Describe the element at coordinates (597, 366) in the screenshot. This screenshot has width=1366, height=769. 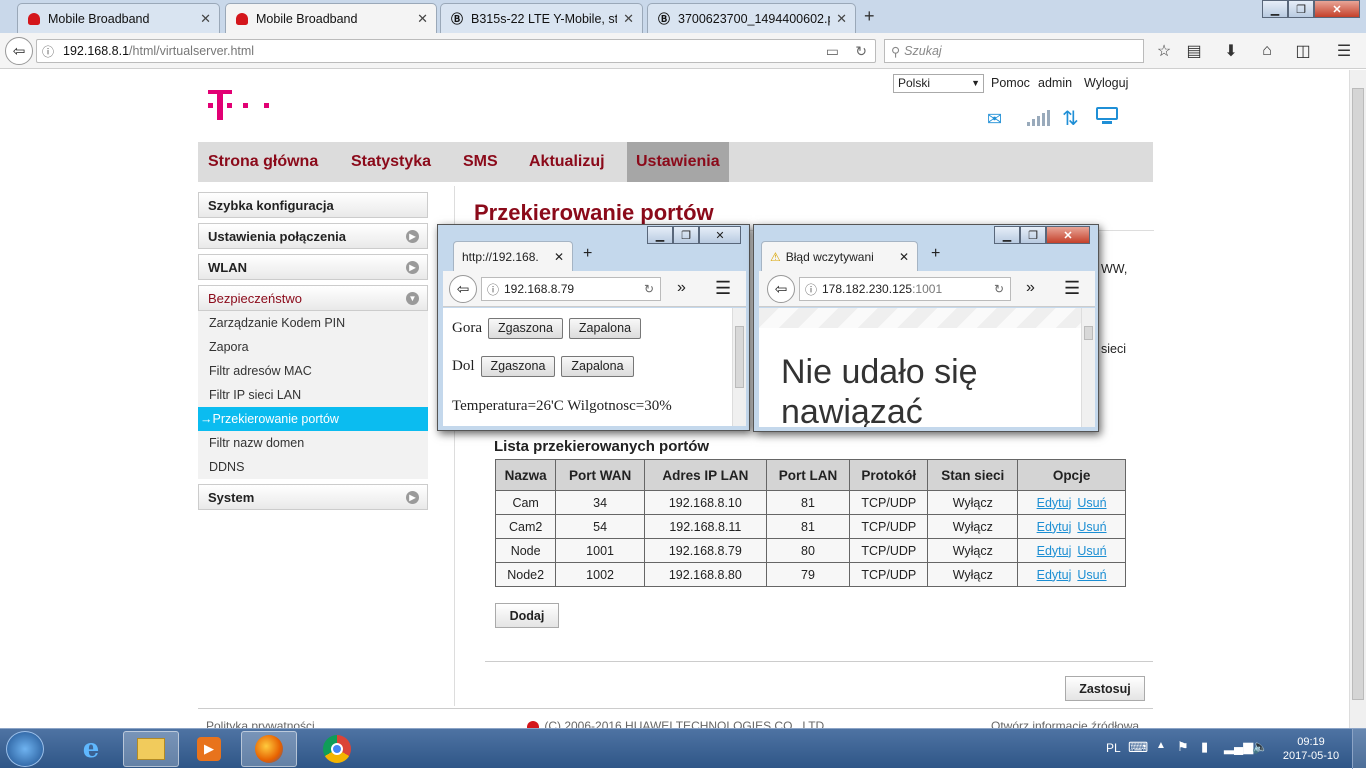
I see `bottom-on-button: Zapalona` at that location.